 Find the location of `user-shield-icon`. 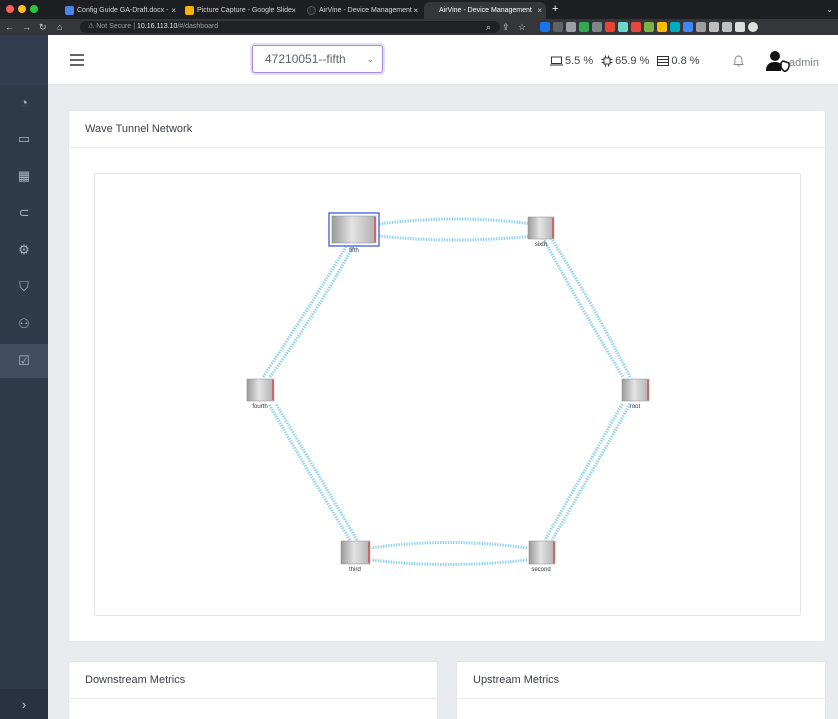

user-shield-icon is located at coordinates (778, 61).